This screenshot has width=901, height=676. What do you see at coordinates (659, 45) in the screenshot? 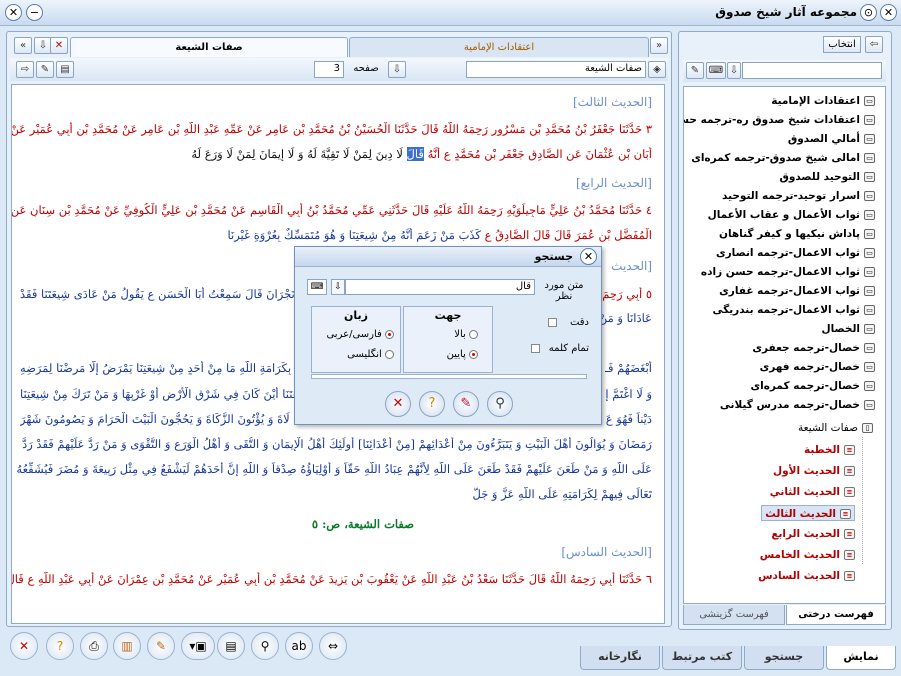
I see `tab-scroll-right-icon: »` at bounding box center [659, 45].